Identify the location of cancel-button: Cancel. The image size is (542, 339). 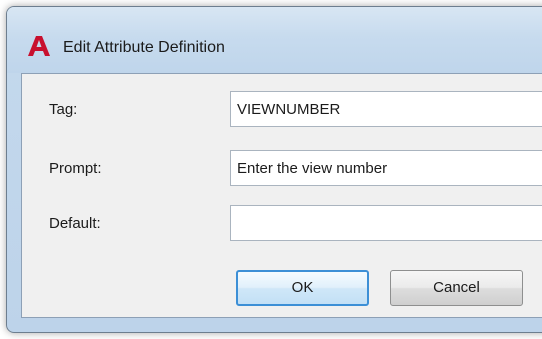
(456, 288).